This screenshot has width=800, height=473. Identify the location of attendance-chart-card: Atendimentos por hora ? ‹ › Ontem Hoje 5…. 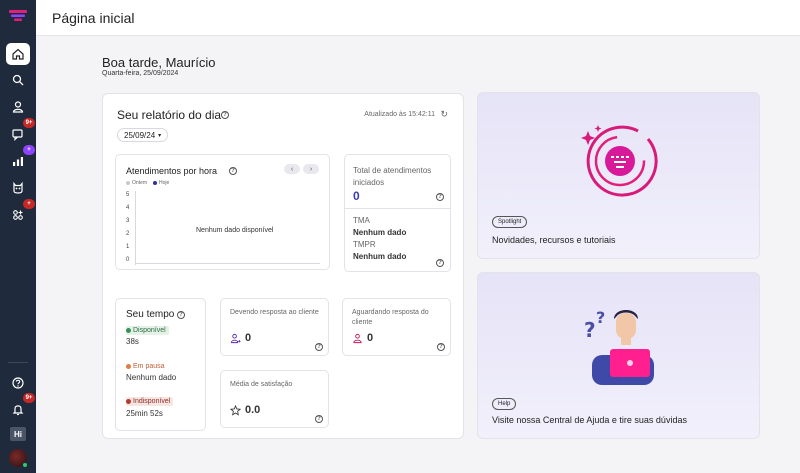
(222, 212).